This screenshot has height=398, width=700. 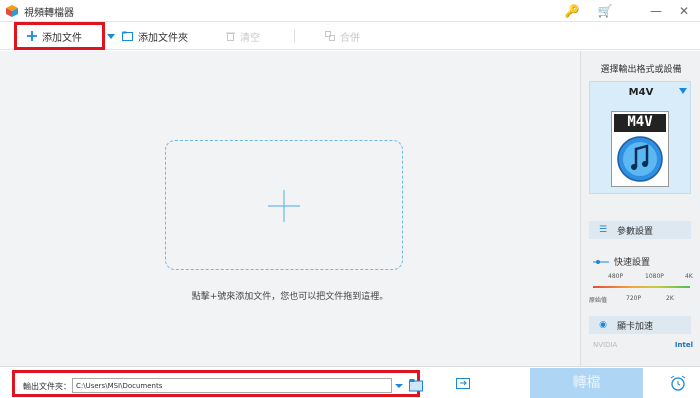 I want to click on toolbar: 添加文件 添加文件夾 清空 合併, so click(x=350, y=36).